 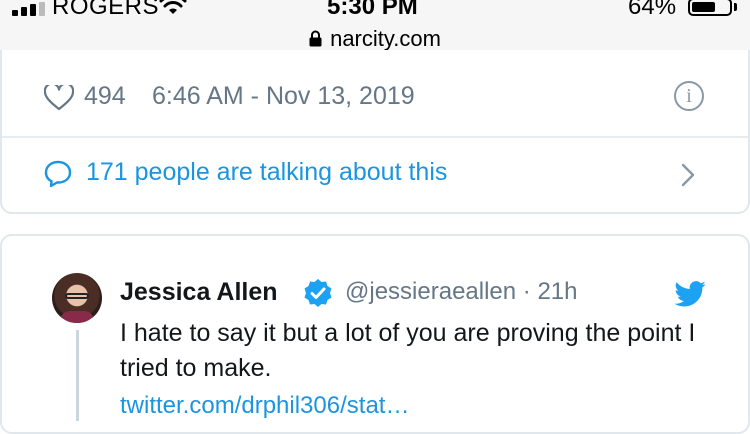 I want to click on battery-percent: 64%, so click(x=652, y=10).